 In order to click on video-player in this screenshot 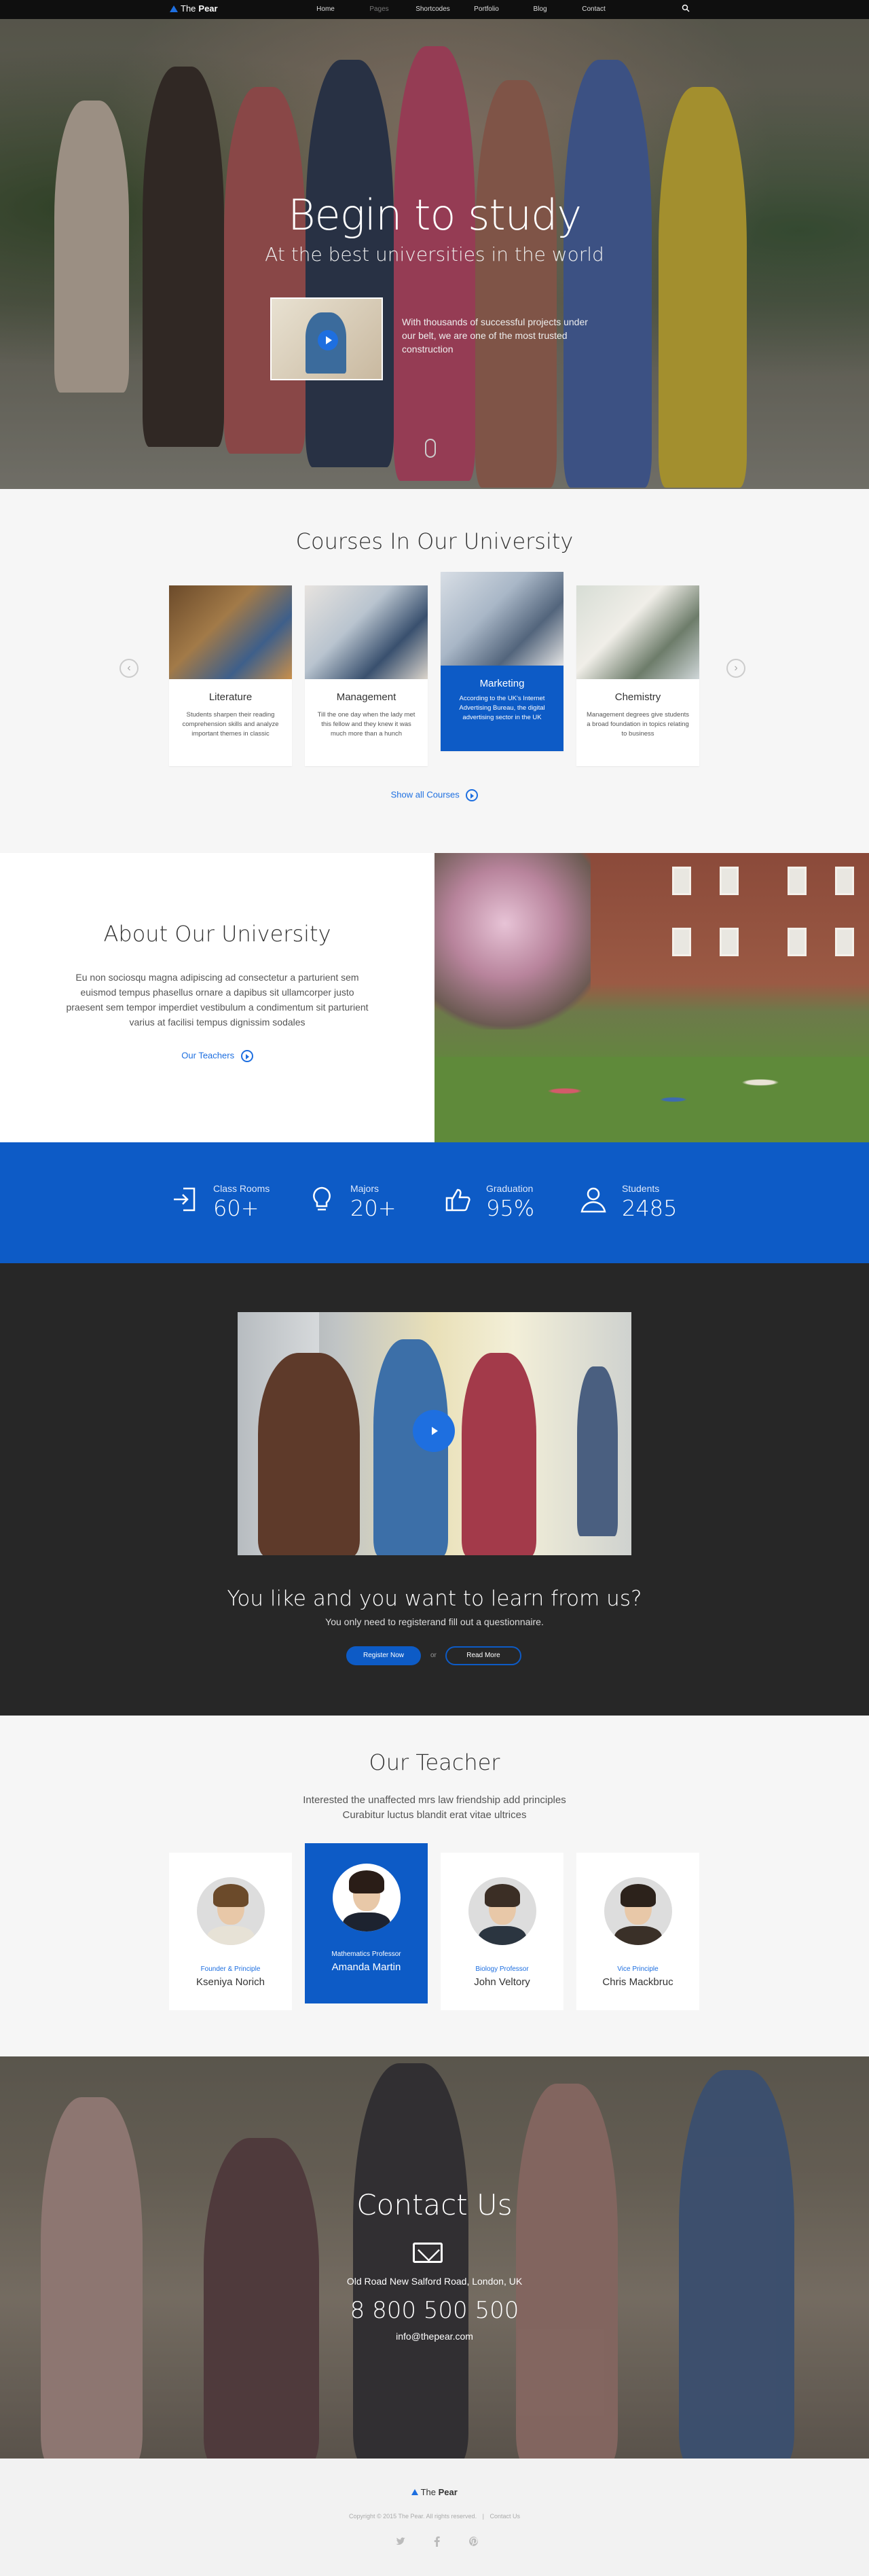, I will do `click(434, 1433)`.